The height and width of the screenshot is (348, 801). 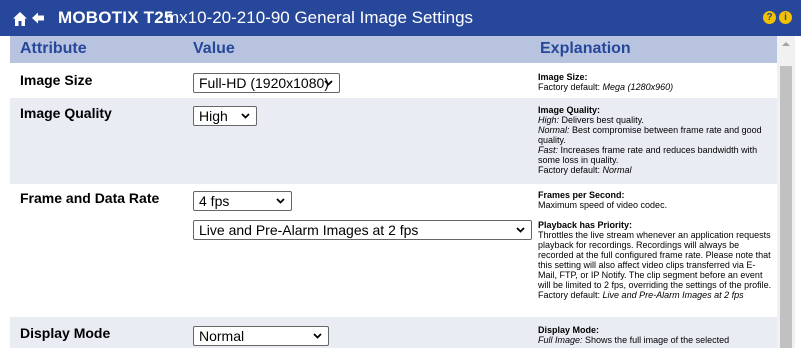 I want to click on image-size-select: Full-HD (1920x1080), so click(x=266, y=83).